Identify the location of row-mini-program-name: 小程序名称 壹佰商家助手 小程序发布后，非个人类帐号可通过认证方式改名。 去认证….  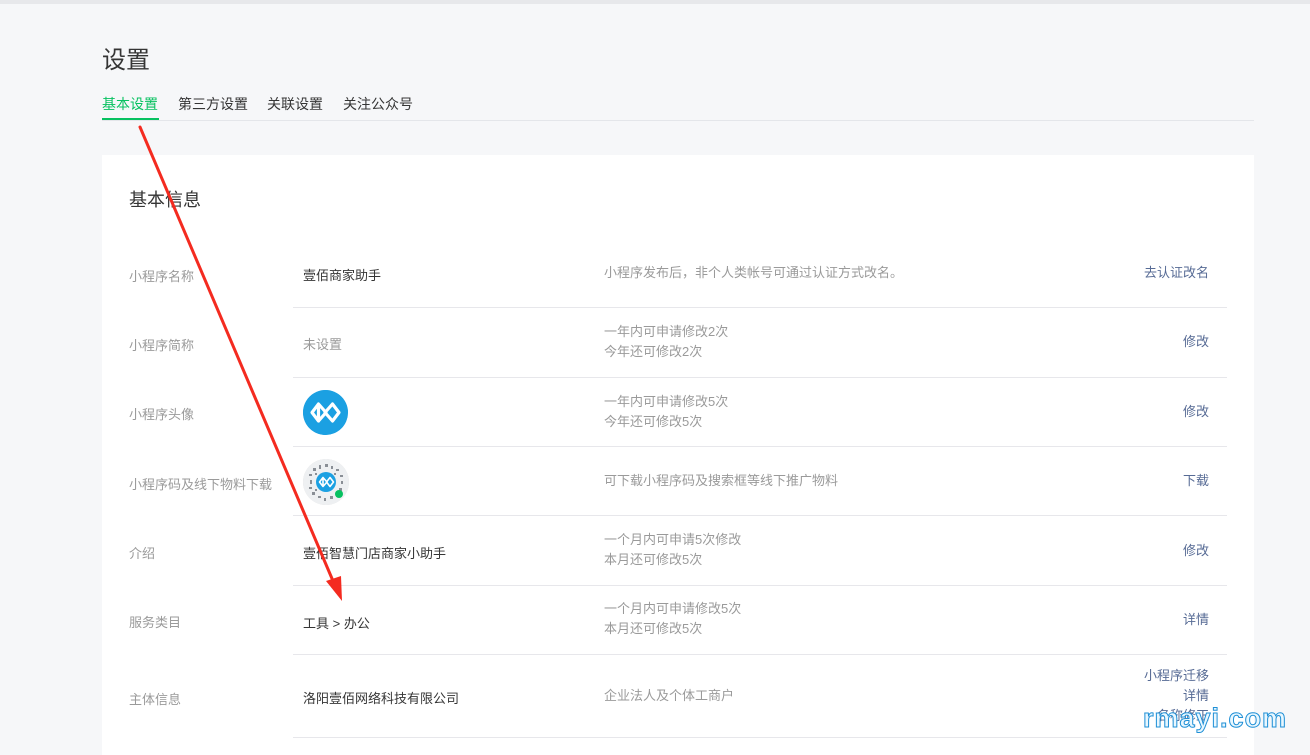
(678, 273).